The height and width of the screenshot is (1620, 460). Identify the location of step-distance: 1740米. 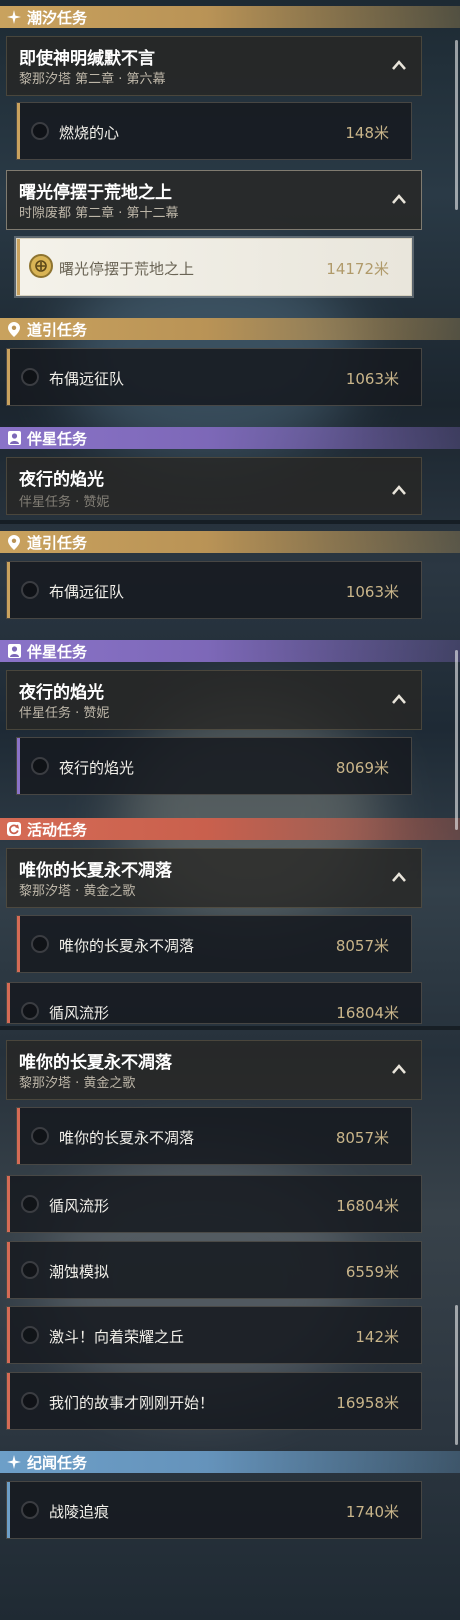
(372, 1512).